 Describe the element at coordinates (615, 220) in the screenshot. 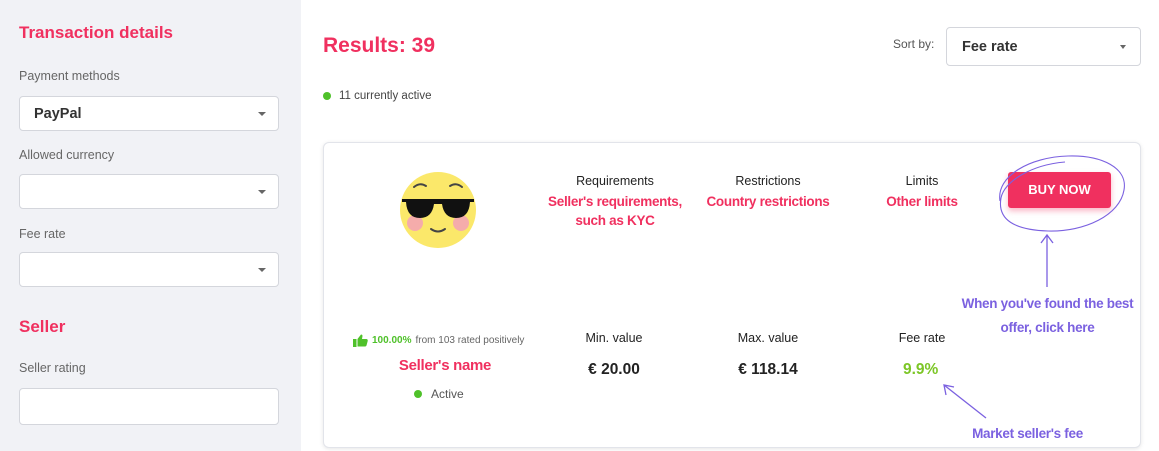

I see `requirements-note-line2: such as KYC` at that location.